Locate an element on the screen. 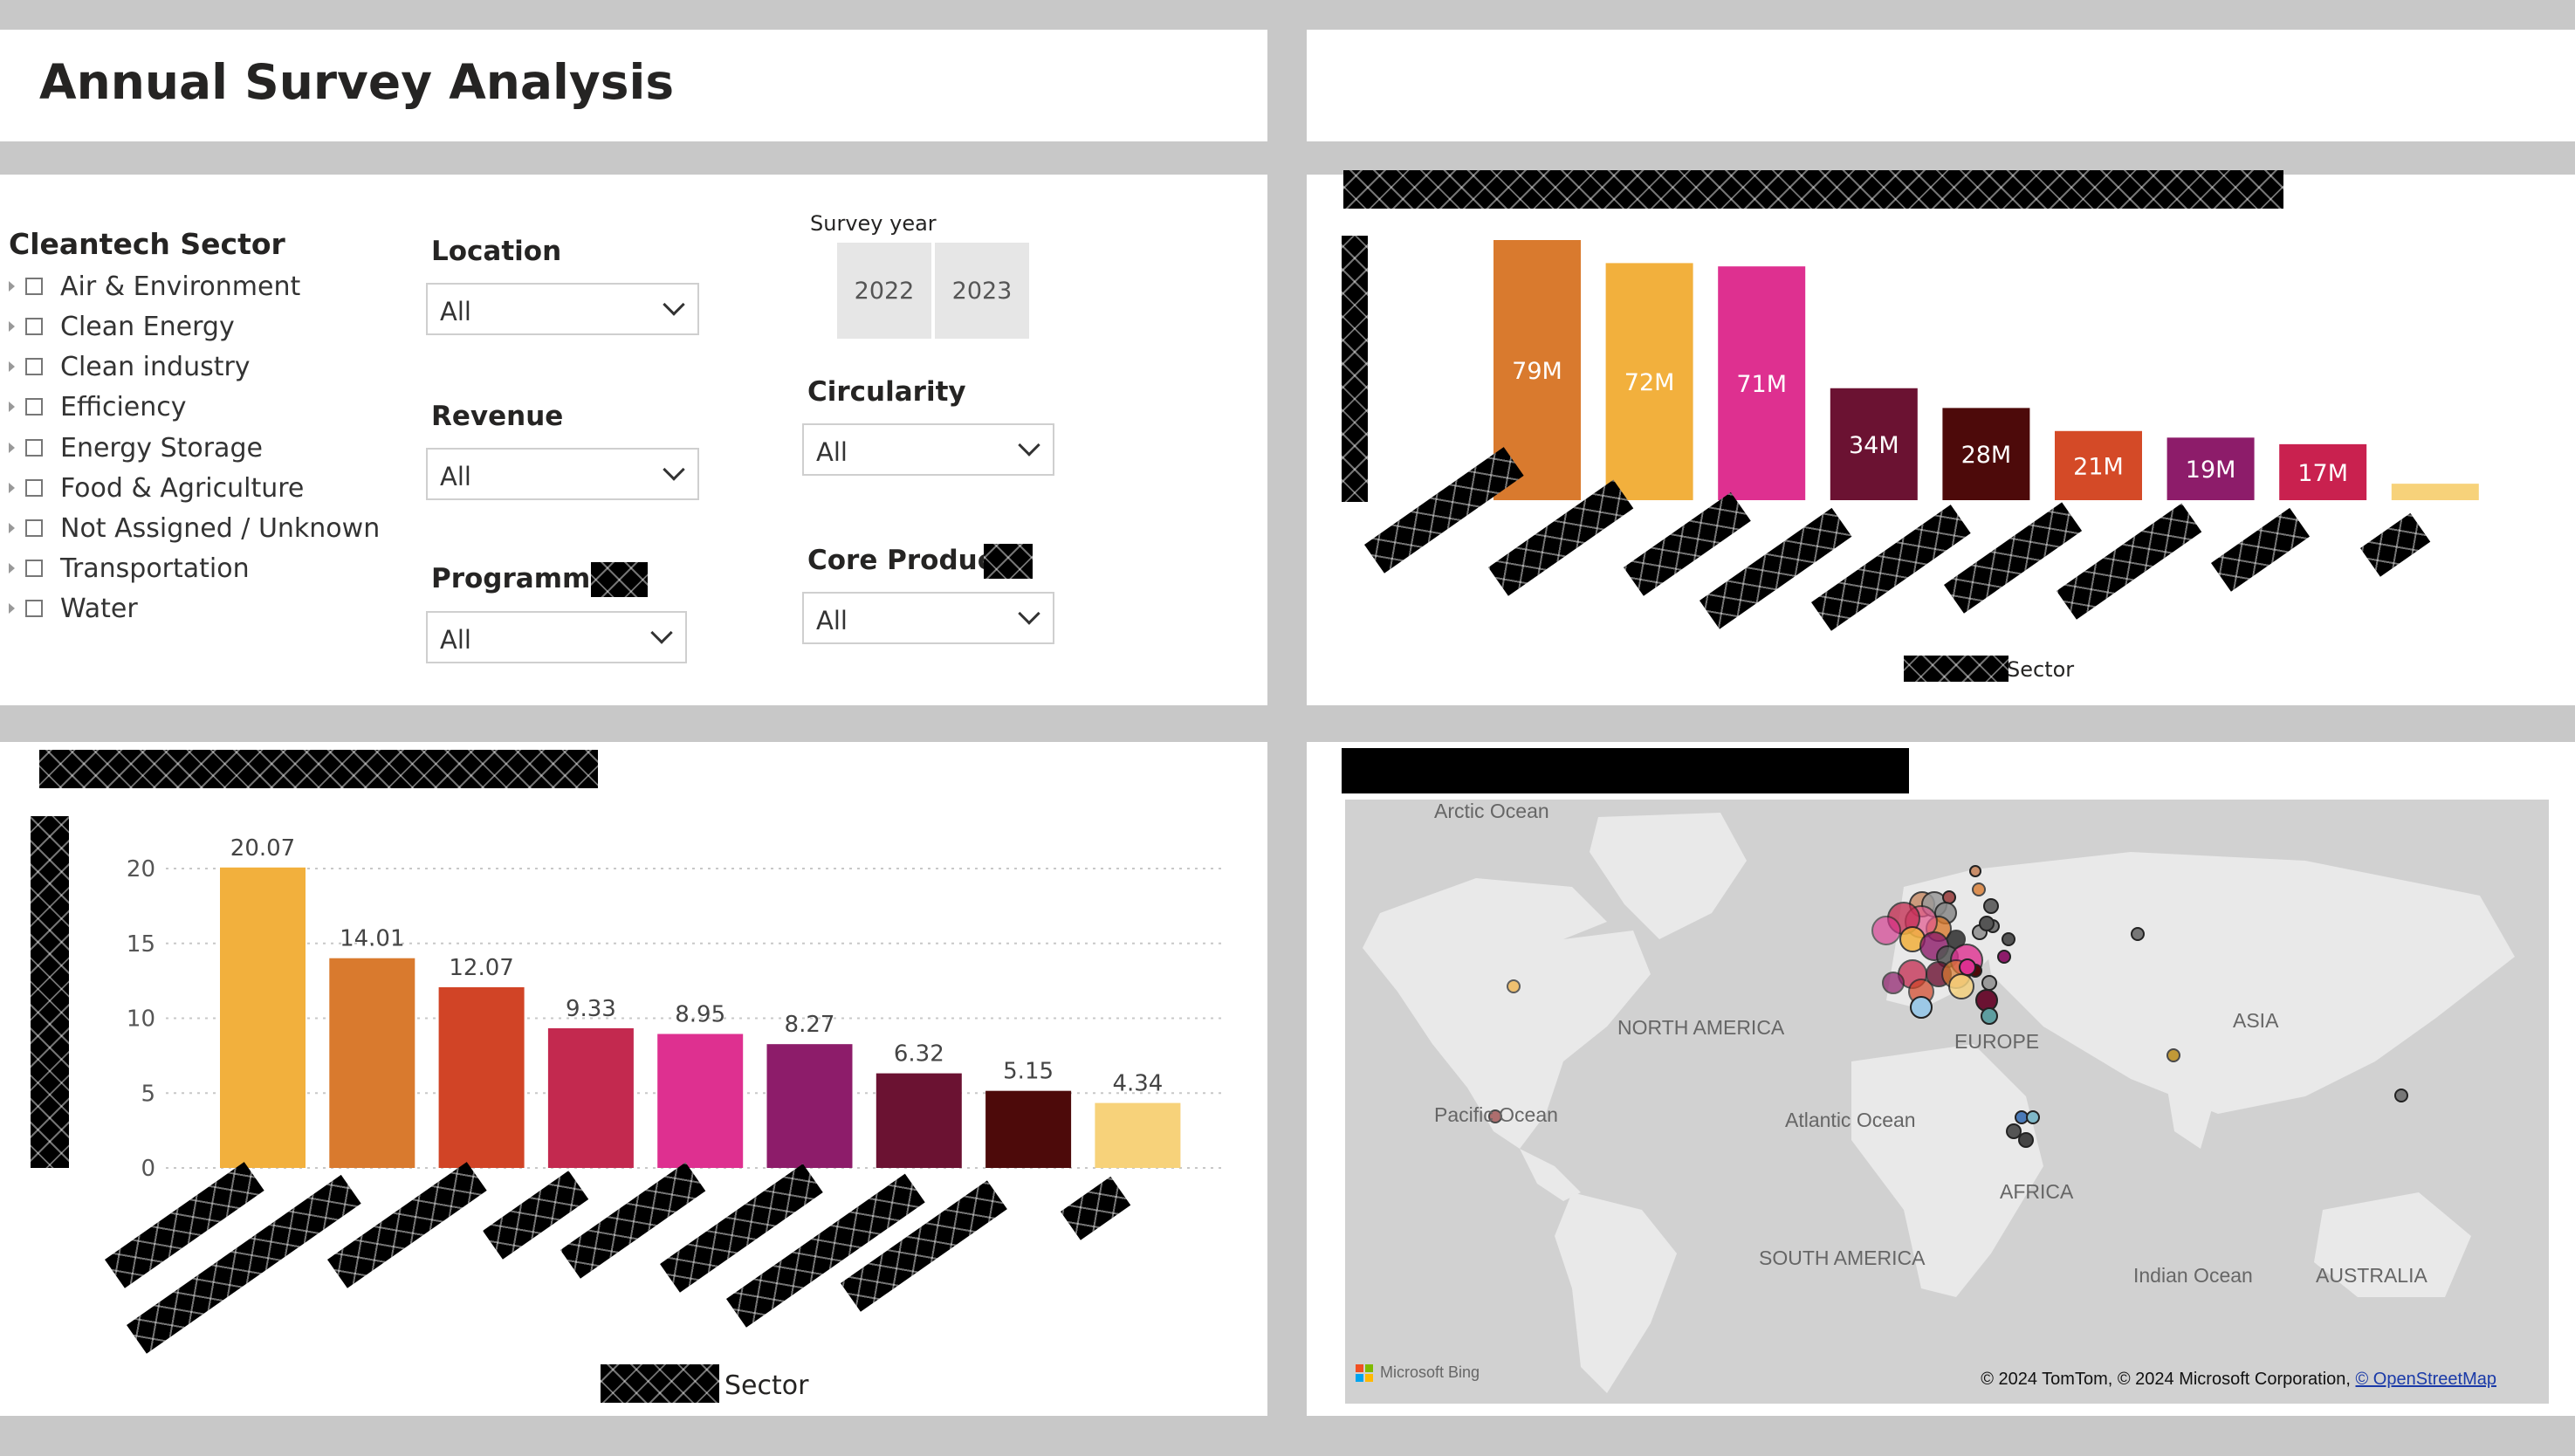  chart2-data-label: 9.33 is located at coordinates (591, 1009).